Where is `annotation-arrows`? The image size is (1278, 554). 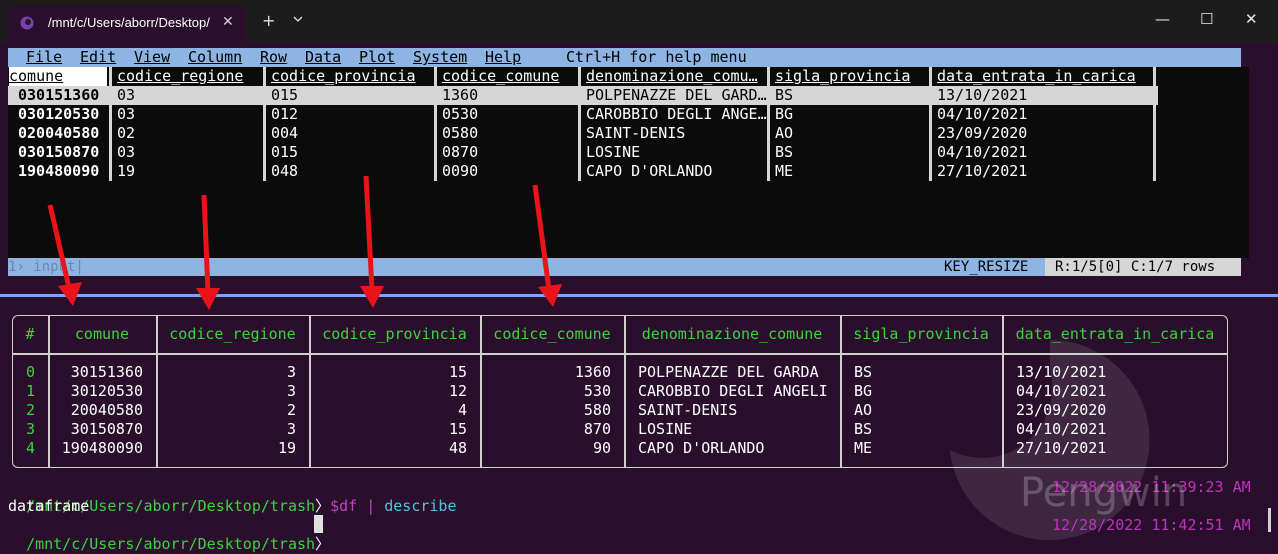
annotation-arrows is located at coordinates (304, 242).